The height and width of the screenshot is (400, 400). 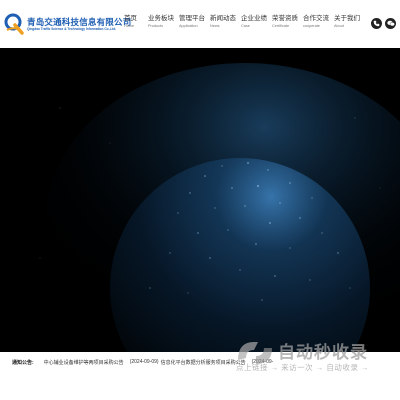 What do you see at coordinates (225, 25) in the screenshot?
I see `nav-item-news: 新闻动态 News` at bounding box center [225, 25].